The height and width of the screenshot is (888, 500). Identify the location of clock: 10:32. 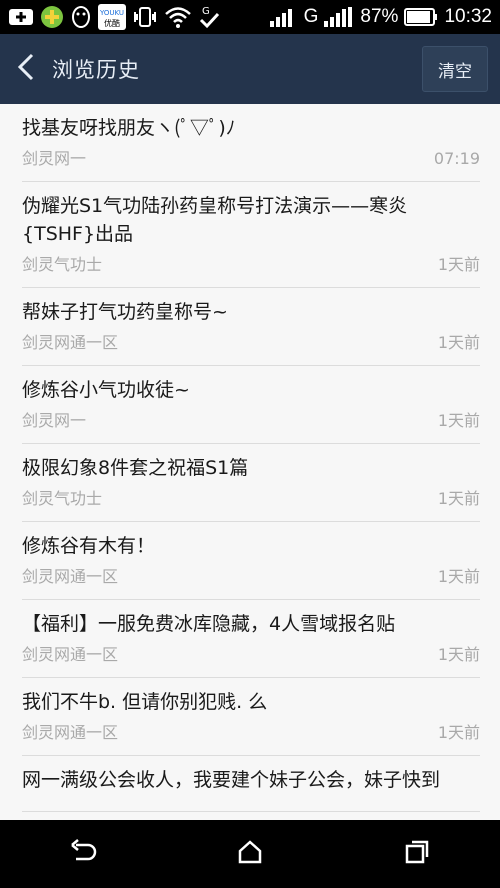
(468, 16).